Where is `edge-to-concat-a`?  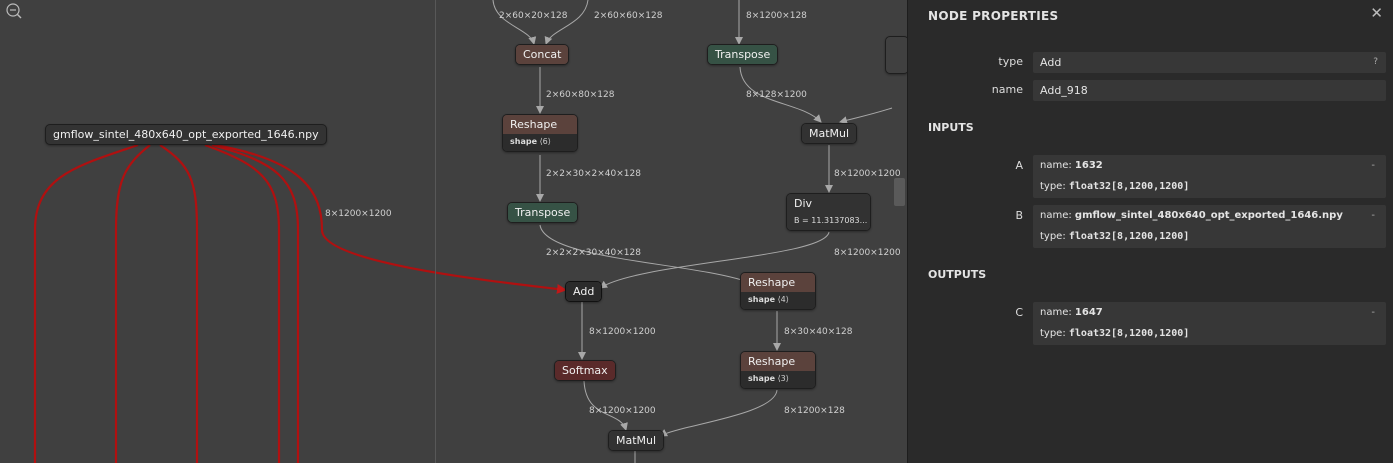
edge-to-concat-a is located at coordinates (514, 22).